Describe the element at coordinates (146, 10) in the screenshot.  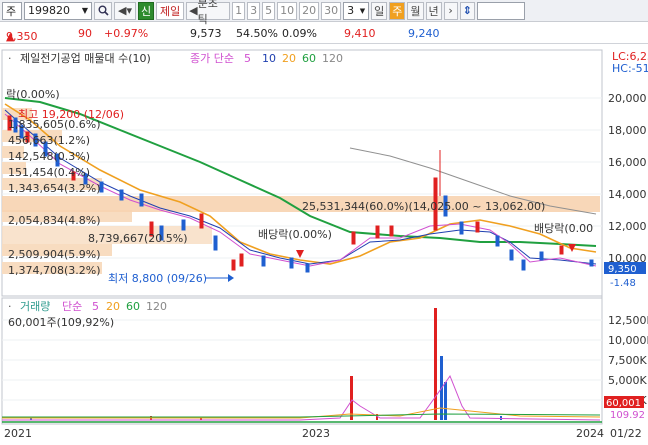
I see `new-button: 신` at that location.